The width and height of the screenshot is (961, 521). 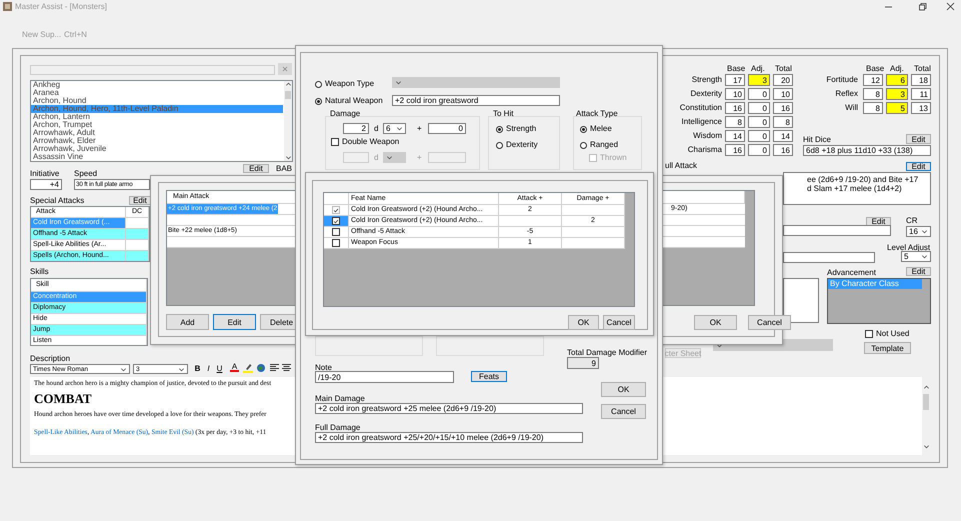 I want to click on group-label: Damage, so click(x=345, y=114).